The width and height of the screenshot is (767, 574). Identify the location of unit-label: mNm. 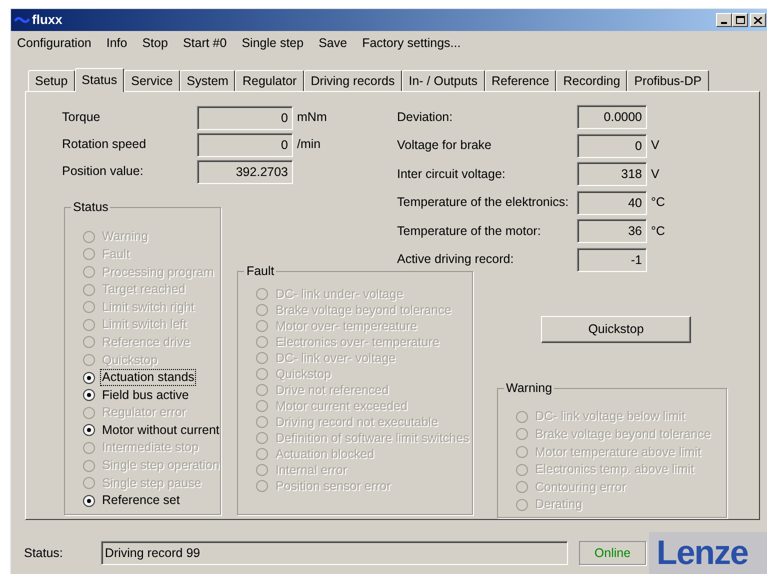
(312, 117).